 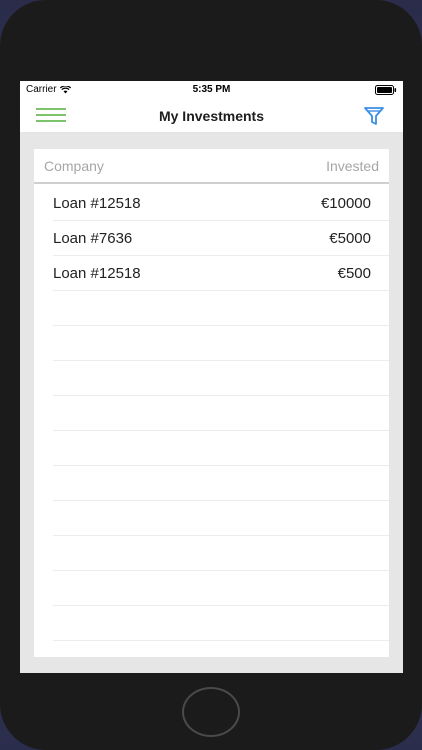 What do you see at coordinates (354, 273) in the screenshot?
I see `row-invested-amount: €500` at bounding box center [354, 273].